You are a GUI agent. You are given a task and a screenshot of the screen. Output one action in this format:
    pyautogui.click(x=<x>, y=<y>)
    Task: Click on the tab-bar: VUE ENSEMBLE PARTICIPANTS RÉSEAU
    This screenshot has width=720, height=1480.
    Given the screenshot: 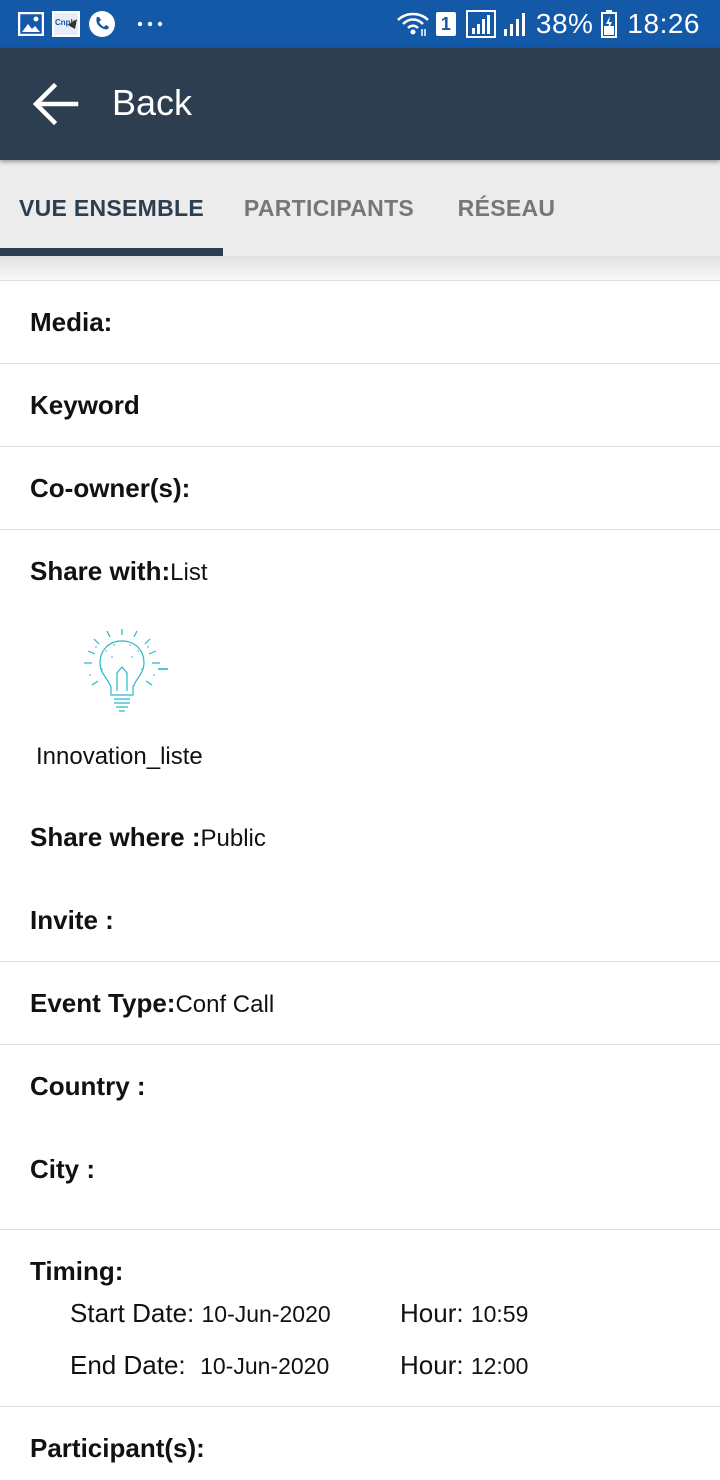 What is the action you would take?
    pyautogui.click(x=360, y=208)
    